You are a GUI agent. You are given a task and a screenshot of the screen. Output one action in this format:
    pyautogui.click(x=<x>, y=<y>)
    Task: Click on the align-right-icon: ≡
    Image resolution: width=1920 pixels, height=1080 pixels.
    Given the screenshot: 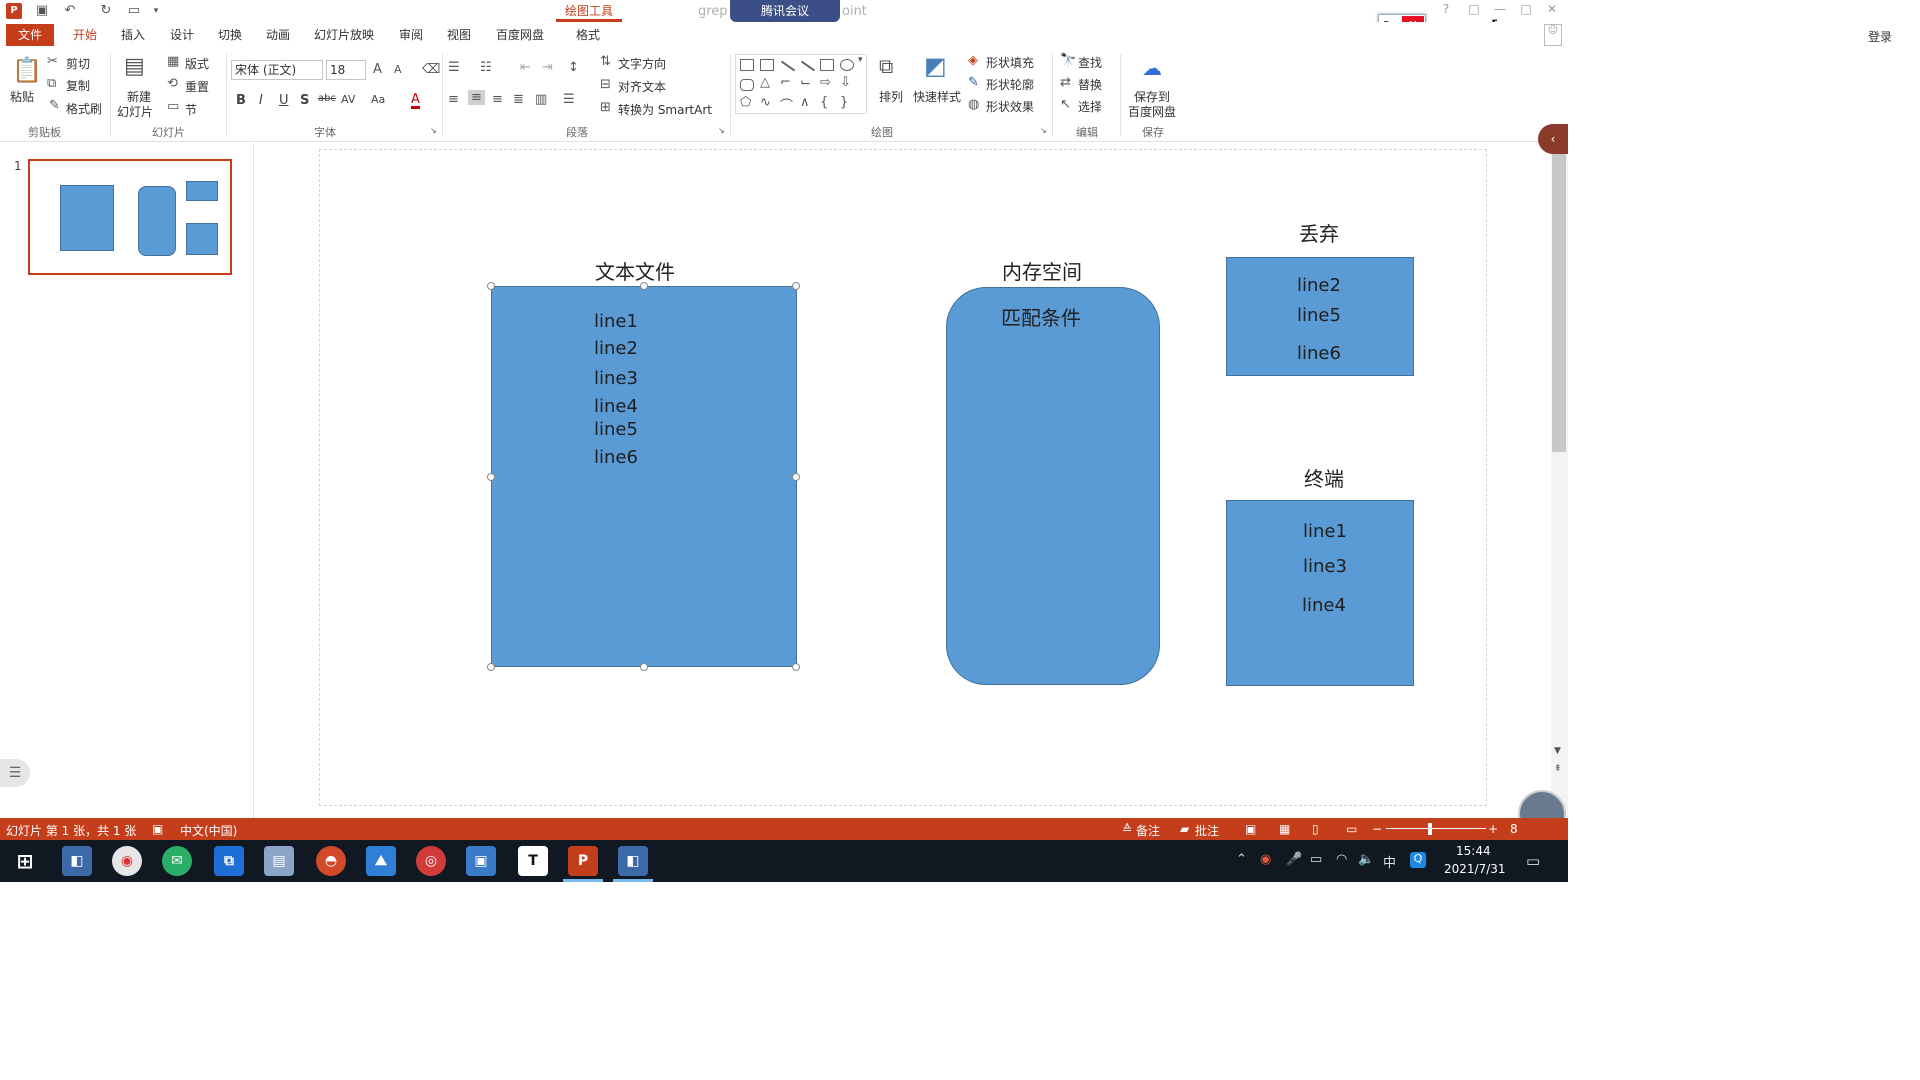 What is the action you would take?
    pyautogui.click(x=497, y=99)
    